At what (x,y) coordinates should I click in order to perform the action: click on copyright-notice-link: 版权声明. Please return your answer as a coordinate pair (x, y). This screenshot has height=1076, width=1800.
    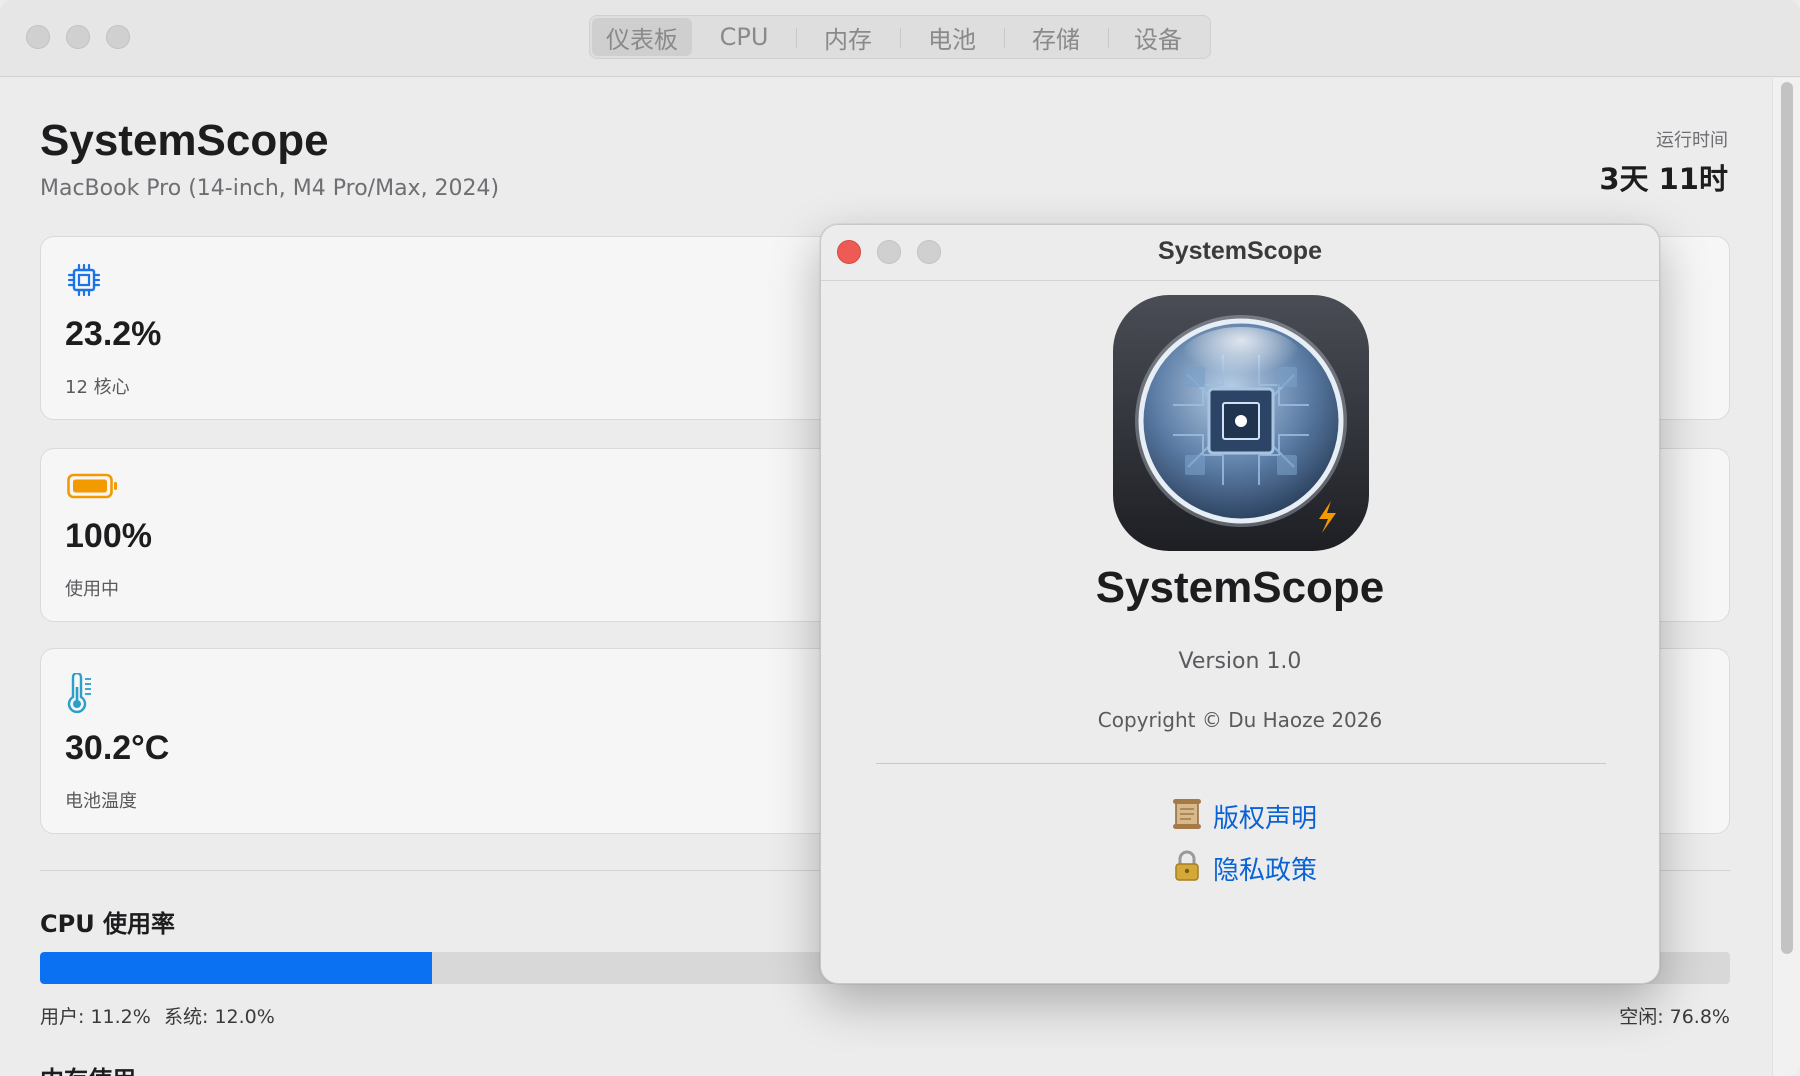
    Looking at the image, I should click on (1244, 816).